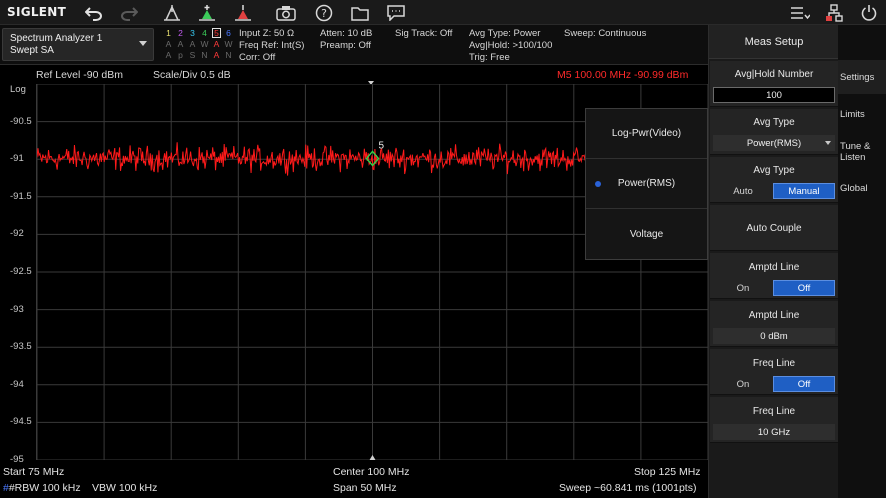 This screenshot has height=498, width=886. What do you see at coordinates (129, 12) in the screenshot?
I see `redo-icon` at bounding box center [129, 12].